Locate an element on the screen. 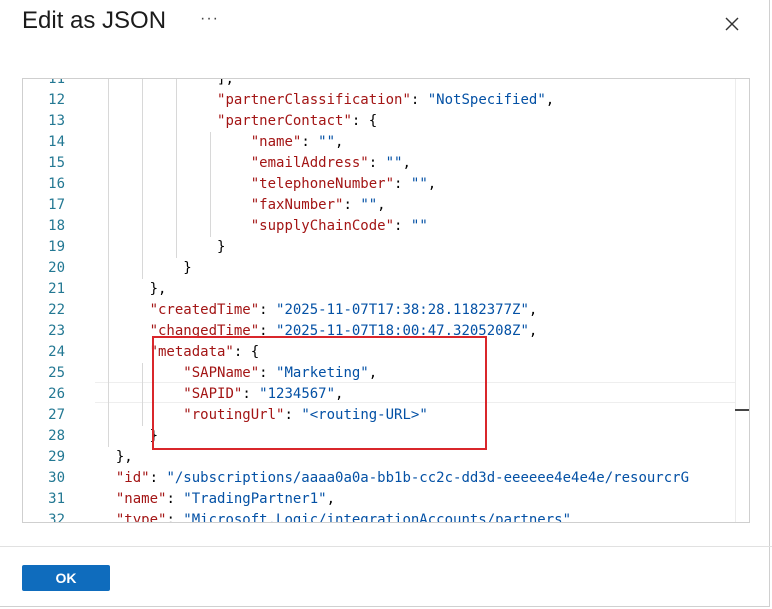 The height and width of the screenshot is (609, 772). code-line: "SAPName": "Marketing", is located at coordinates (280, 373).